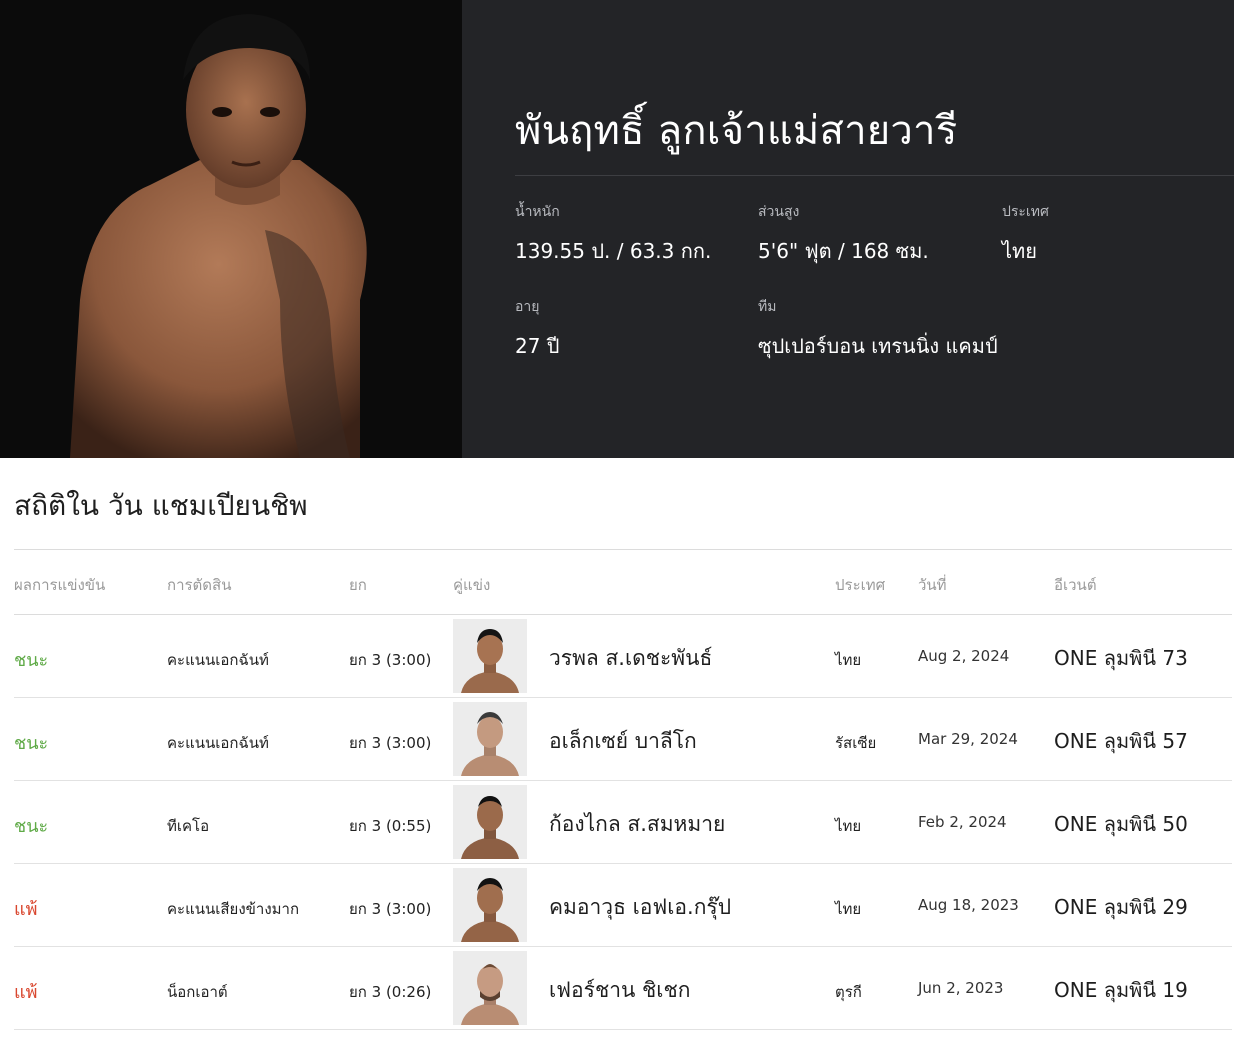 The image size is (1234, 1052). I want to click on stat-team-value: ซุปเปอร์บอน เทรนนิ่ง แคมป์, so click(878, 346).